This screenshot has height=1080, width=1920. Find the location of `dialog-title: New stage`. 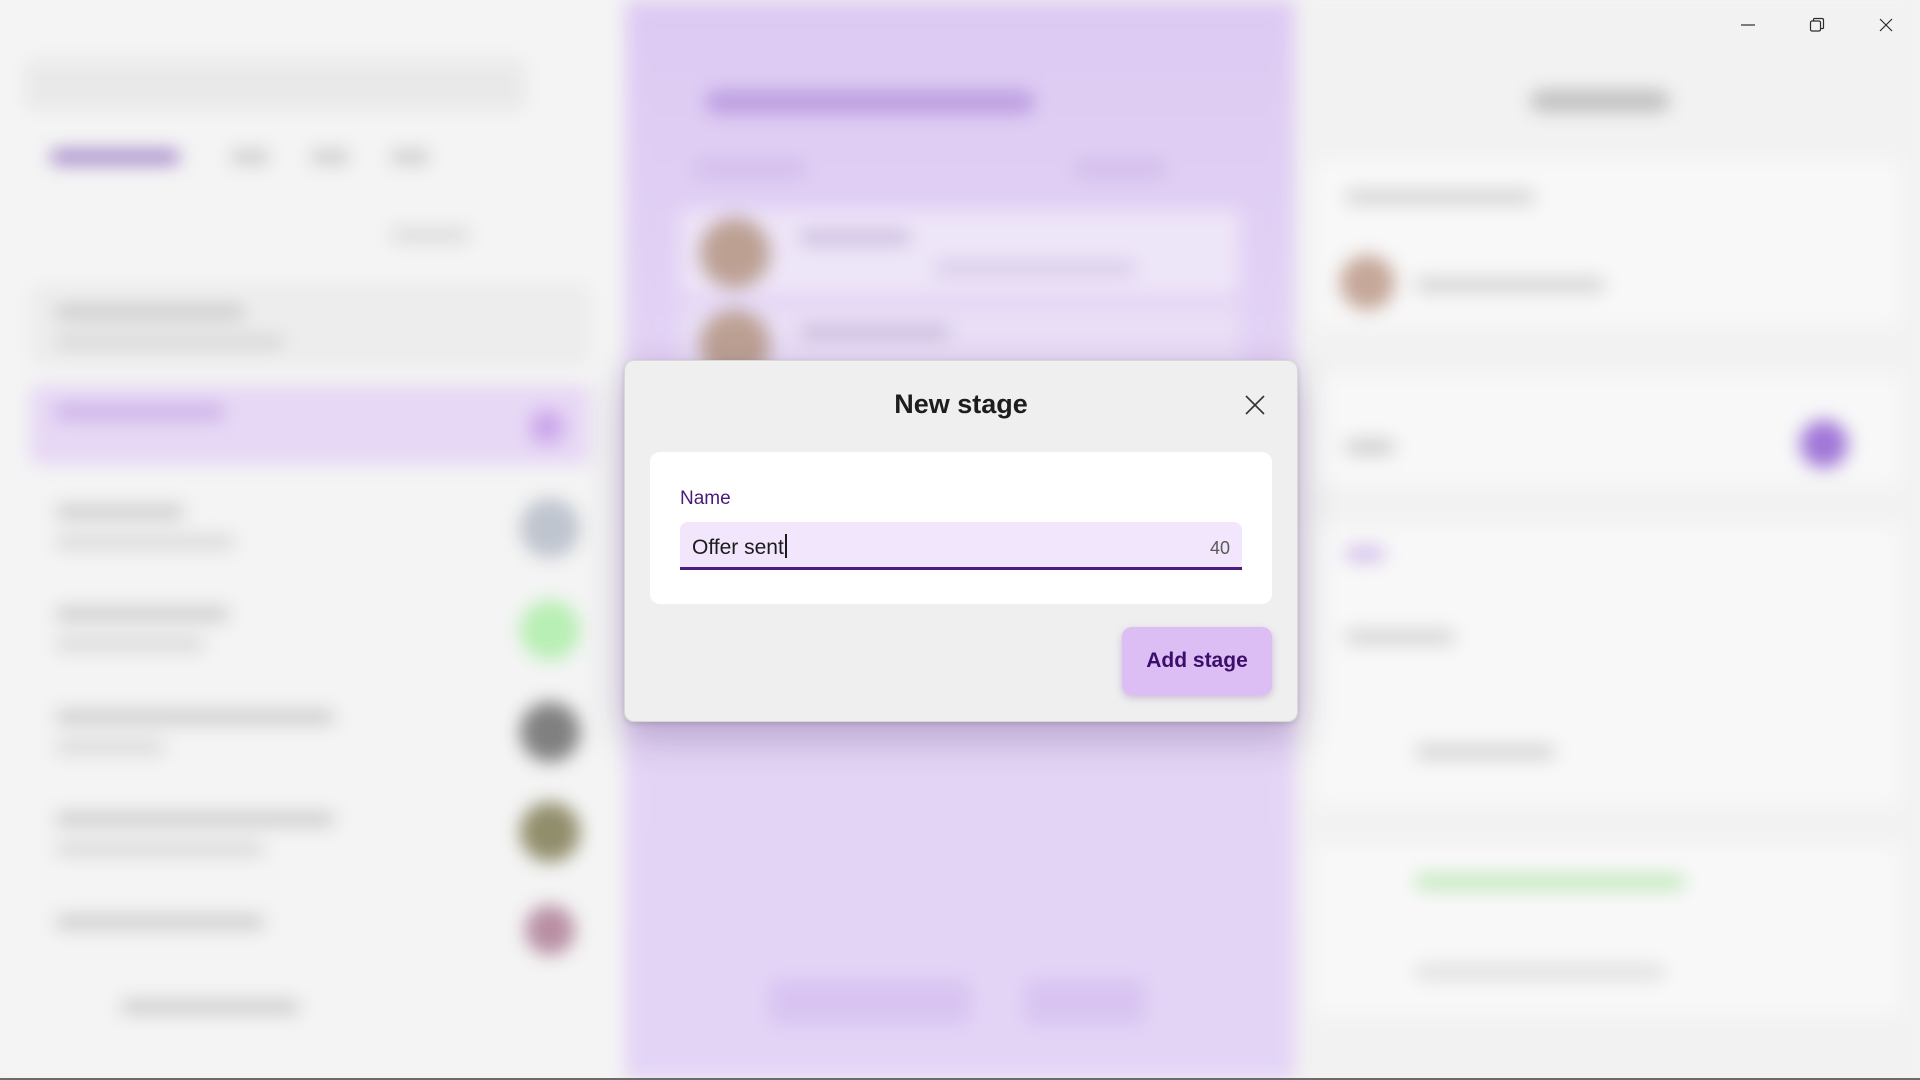

dialog-title: New stage is located at coordinates (961, 404).